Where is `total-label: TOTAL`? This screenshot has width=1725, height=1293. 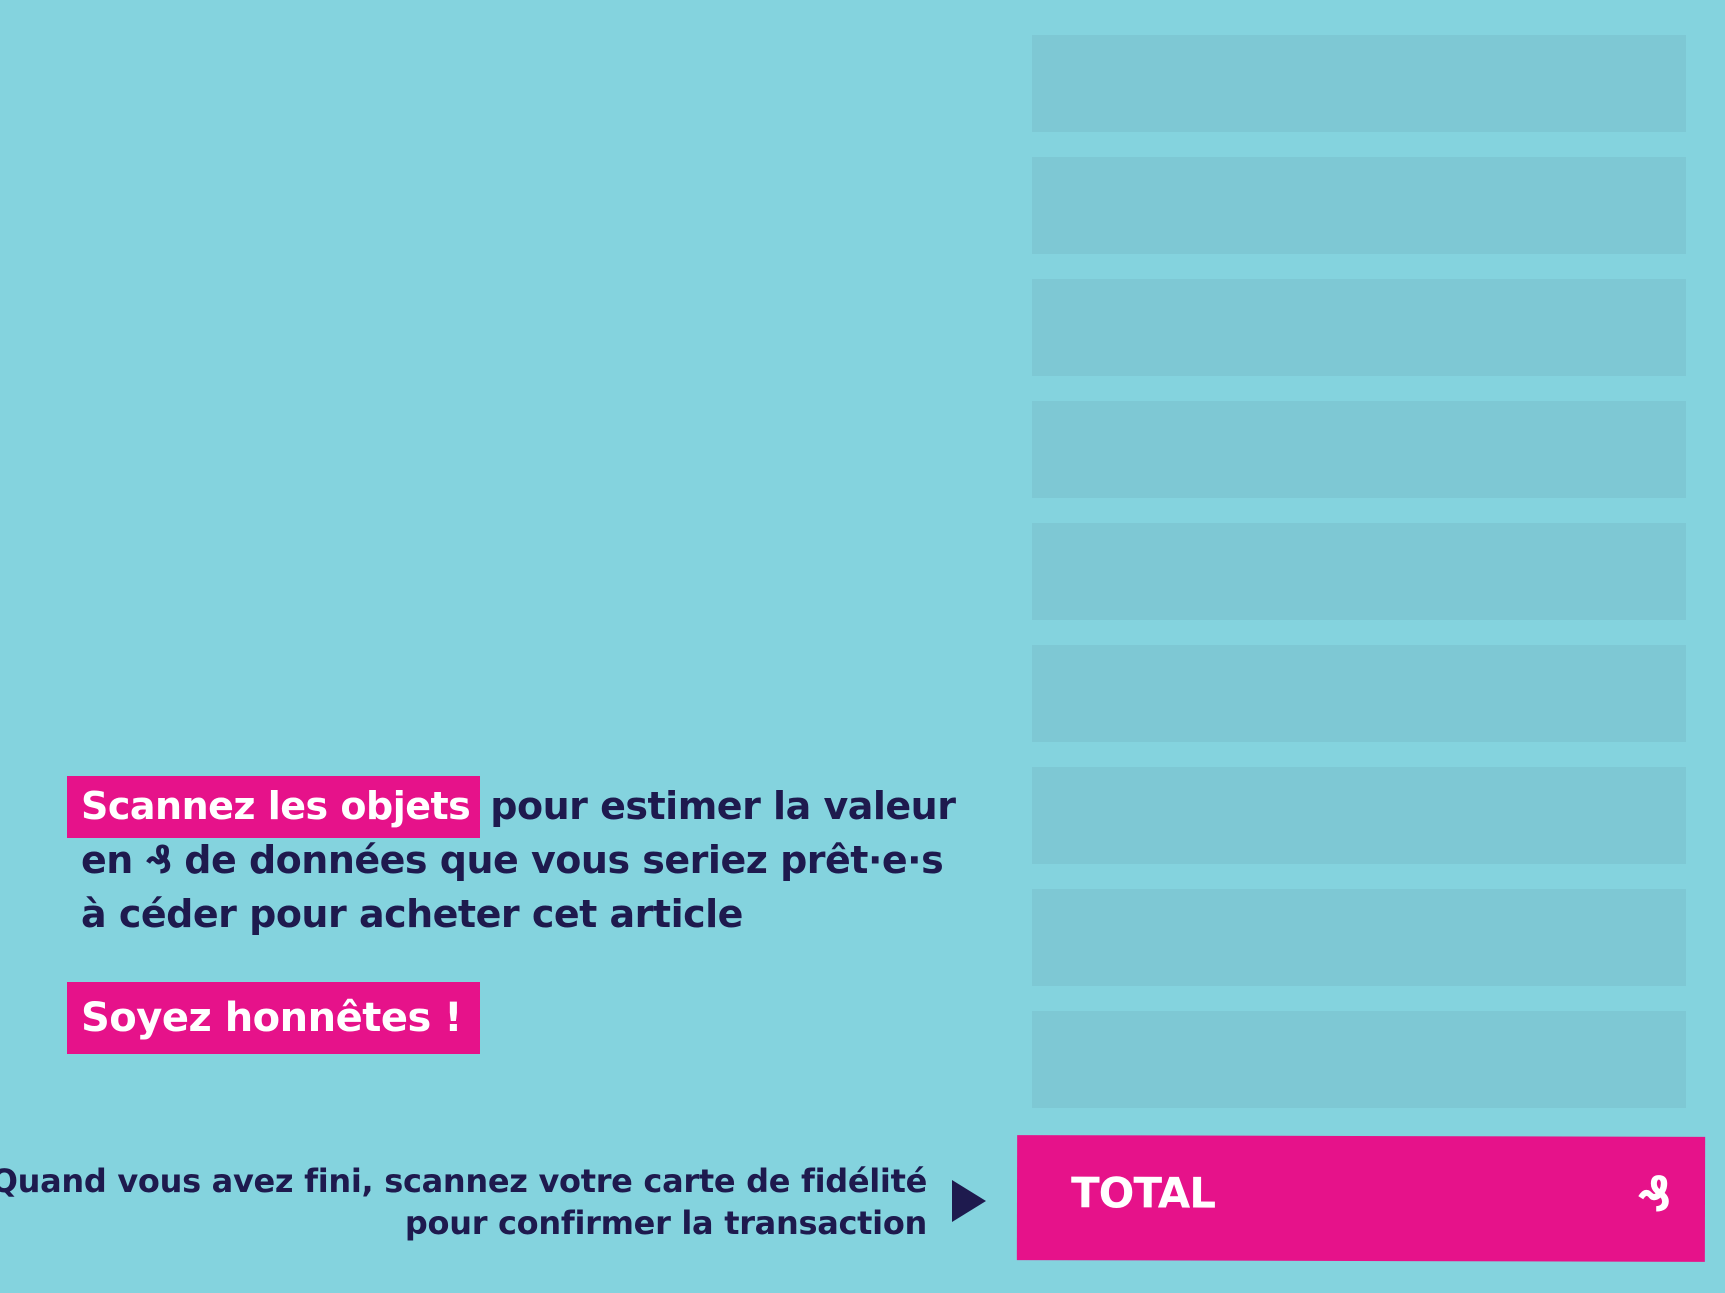
total-label: TOTAL is located at coordinates (1143, 1193).